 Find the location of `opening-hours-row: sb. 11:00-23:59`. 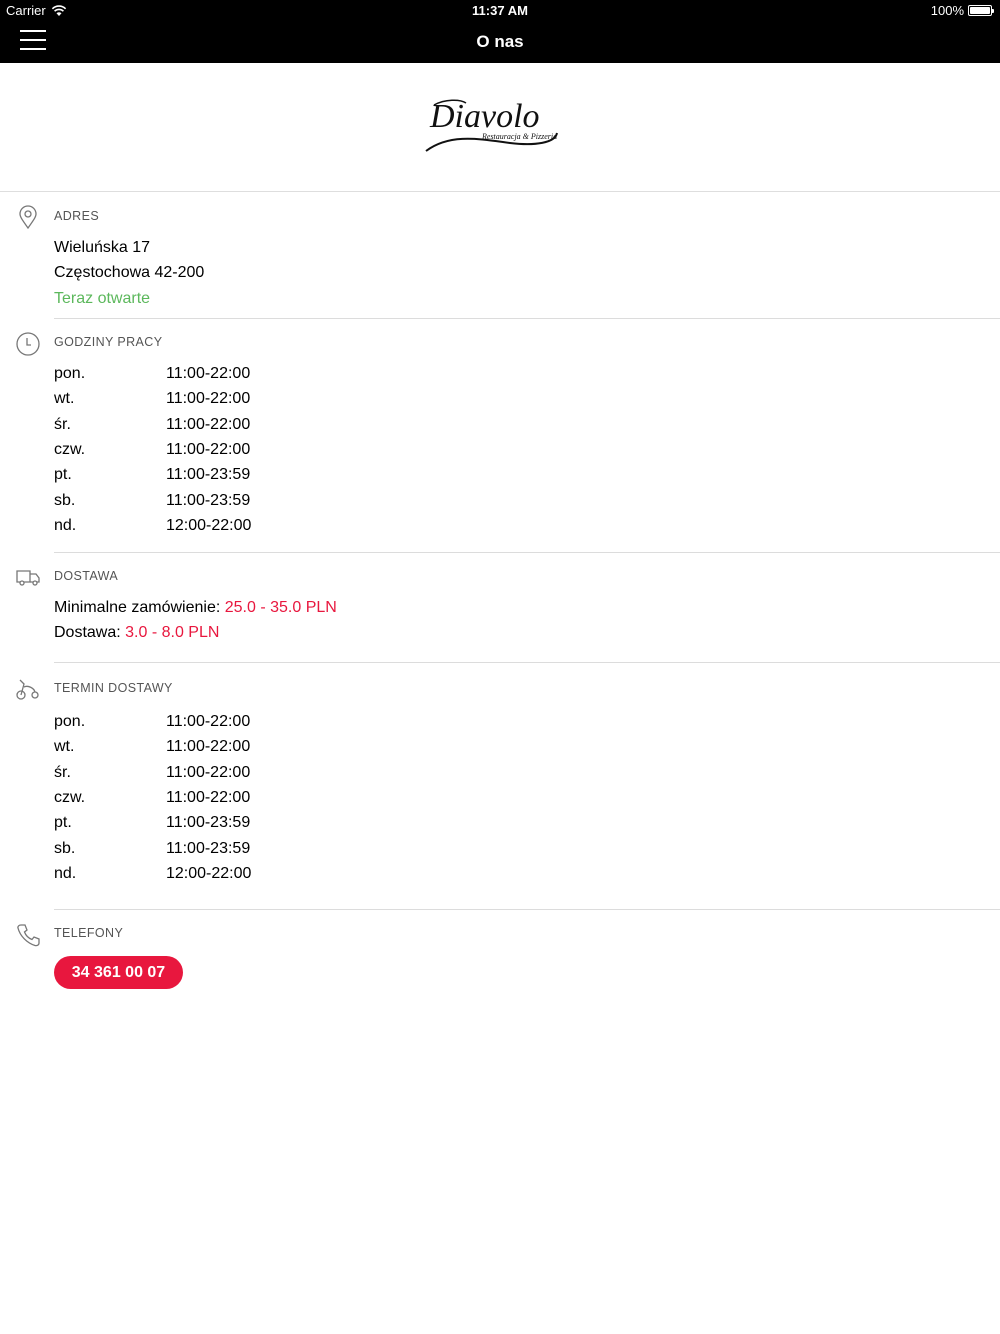

opening-hours-row: sb. 11:00-23:59 is located at coordinates (152, 501).